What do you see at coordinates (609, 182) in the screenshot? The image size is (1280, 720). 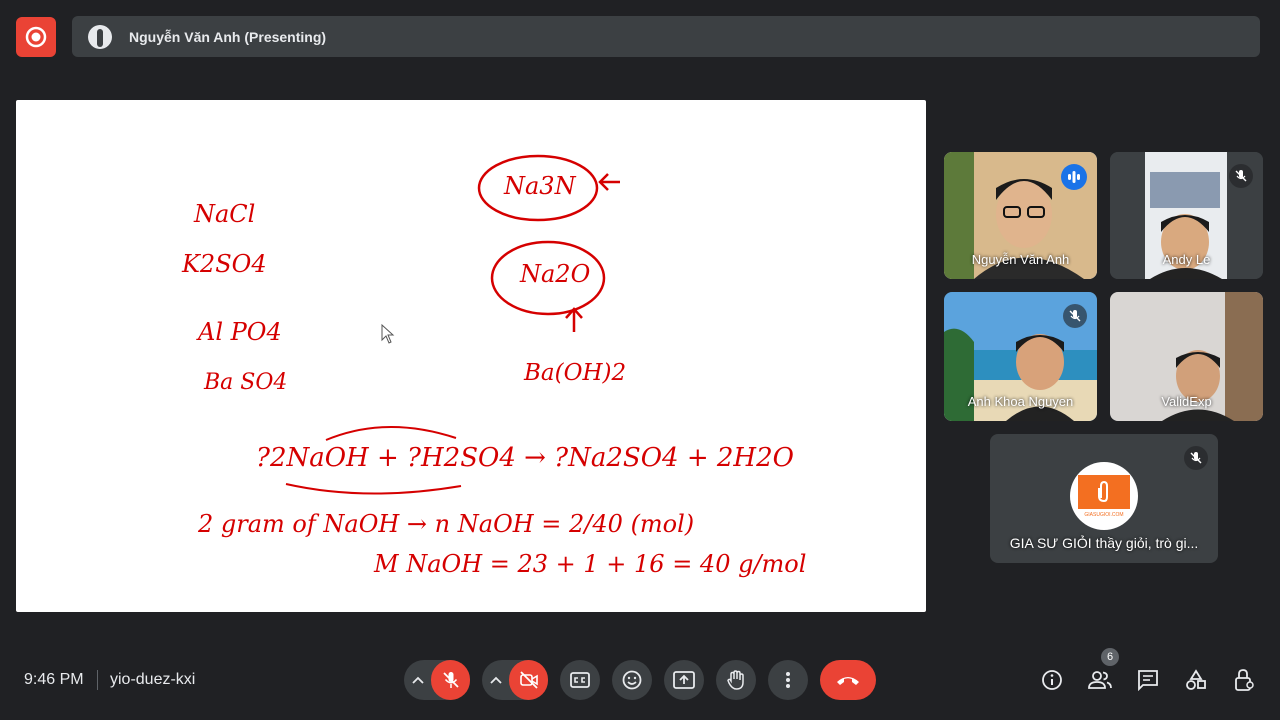 I see `arrow-left-mark` at bounding box center [609, 182].